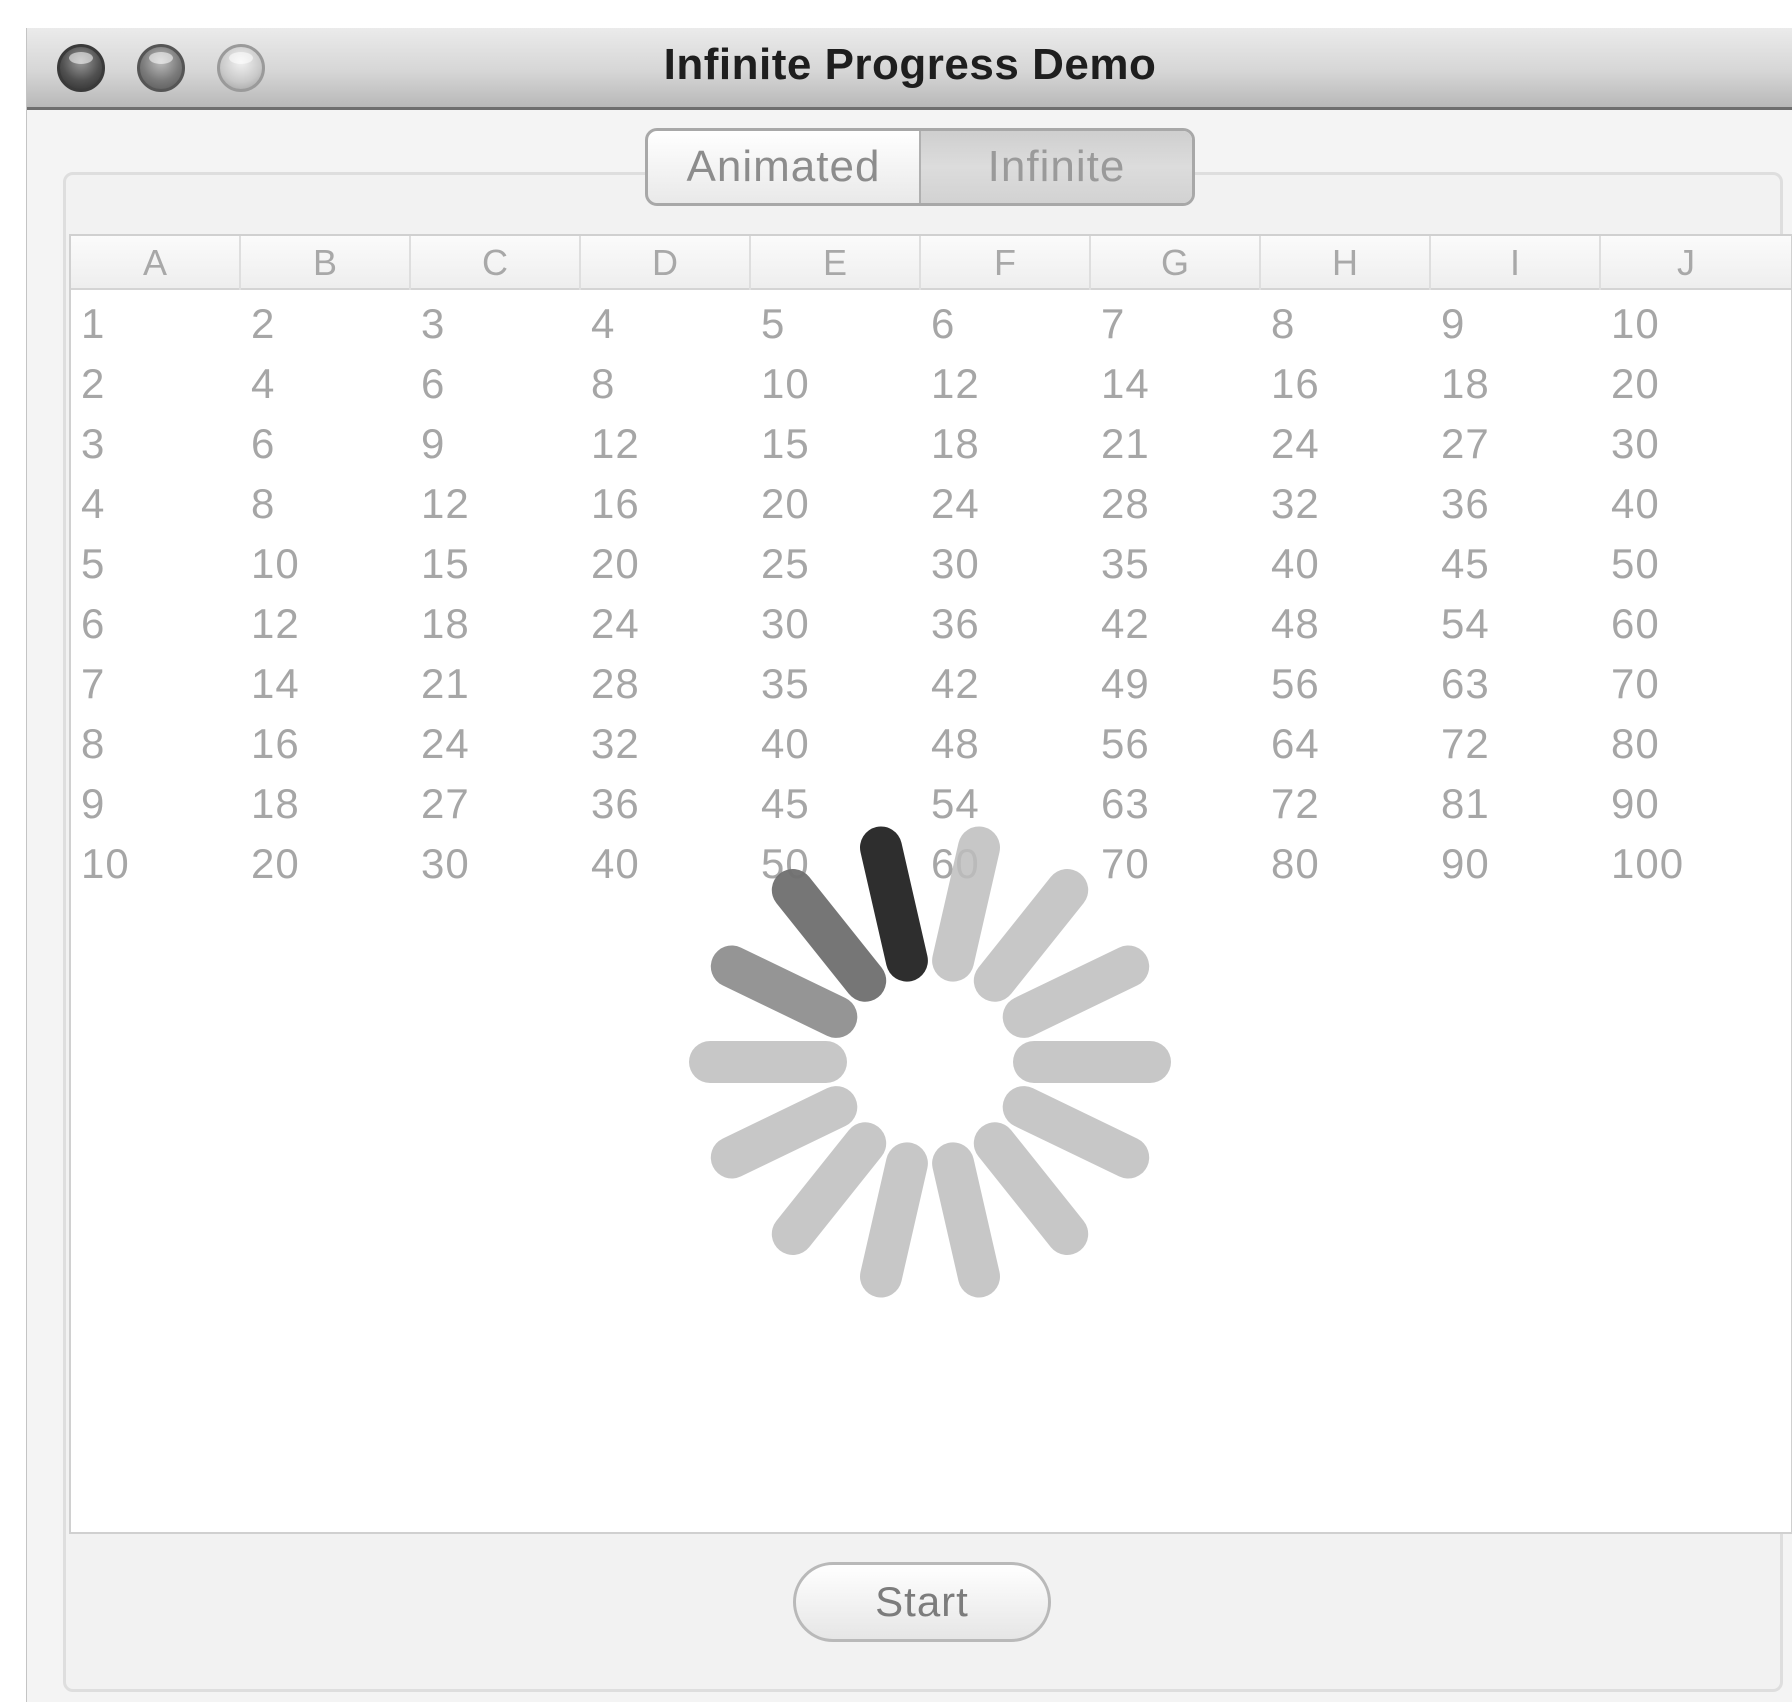 This screenshot has height=1702, width=1792. Describe the element at coordinates (922, 1602) in the screenshot. I see `start-button: Start` at that location.